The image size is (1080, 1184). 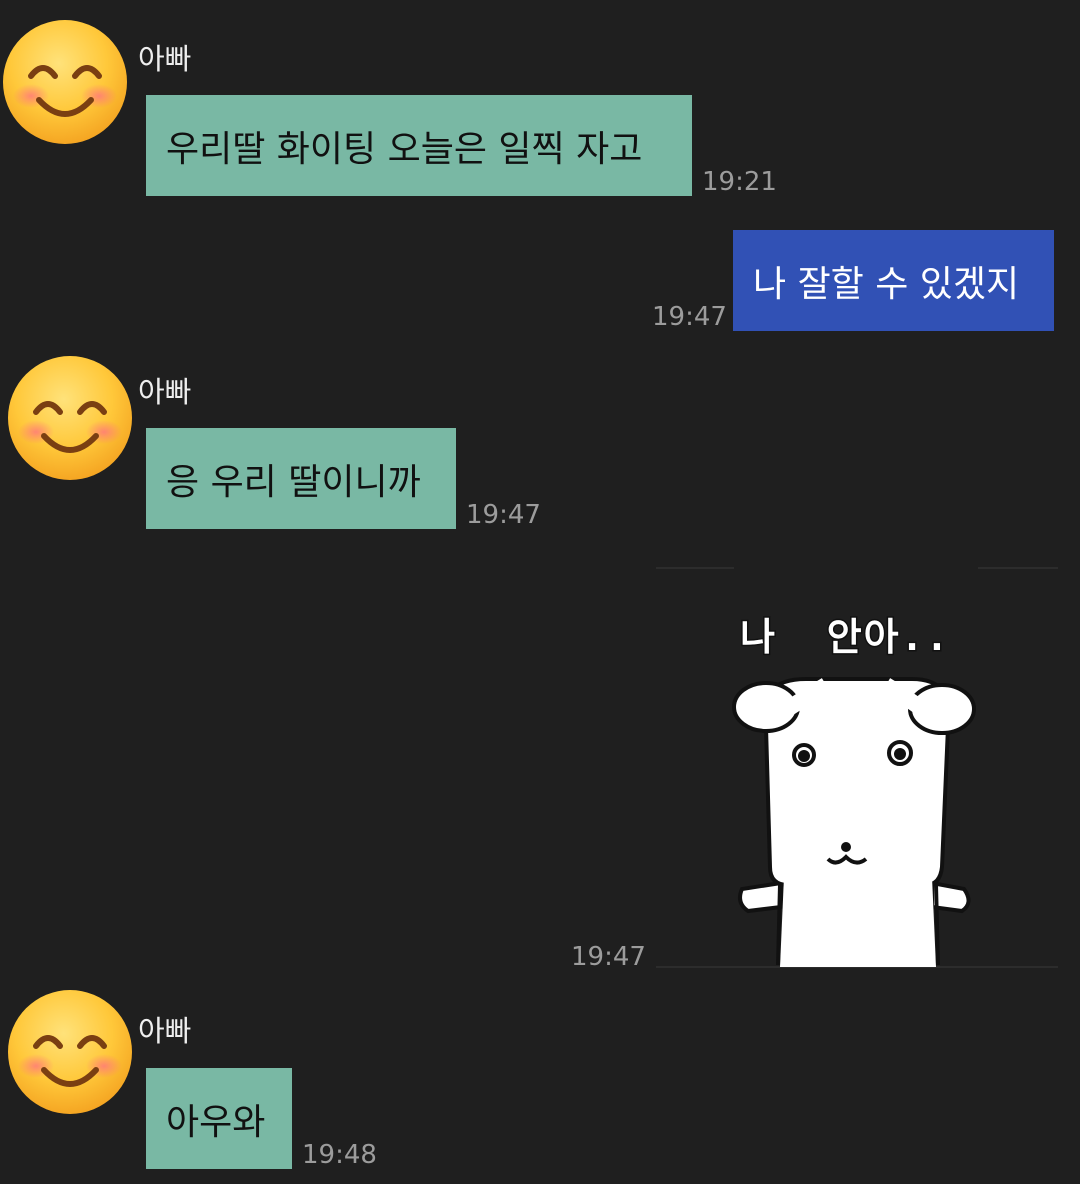 I want to click on sticker-caption: 나 안아.., so click(x=844, y=637).